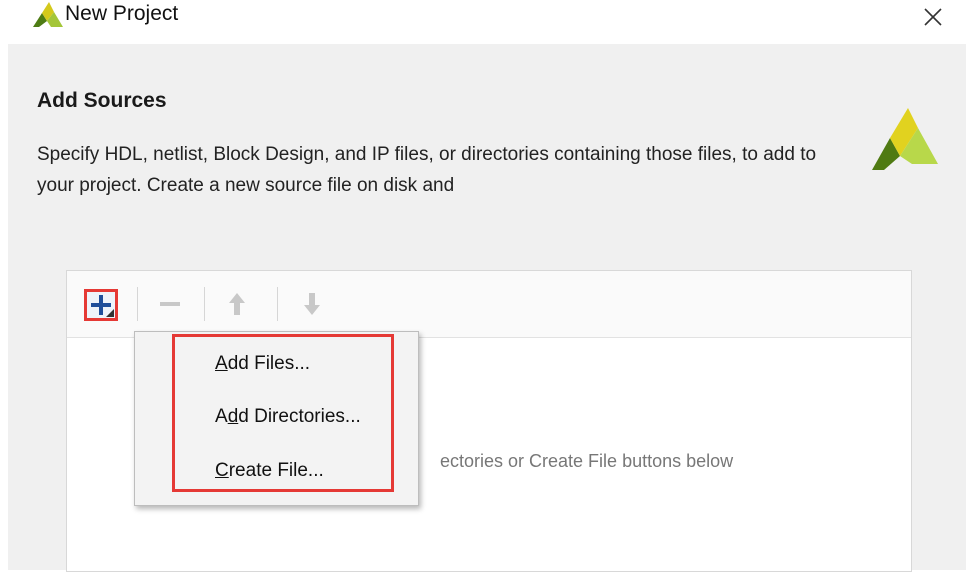 The height and width of the screenshot is (572, 966). Describe the element at coordinates (101, 305) in the screenshot. I see `add-sources-button` at that location.